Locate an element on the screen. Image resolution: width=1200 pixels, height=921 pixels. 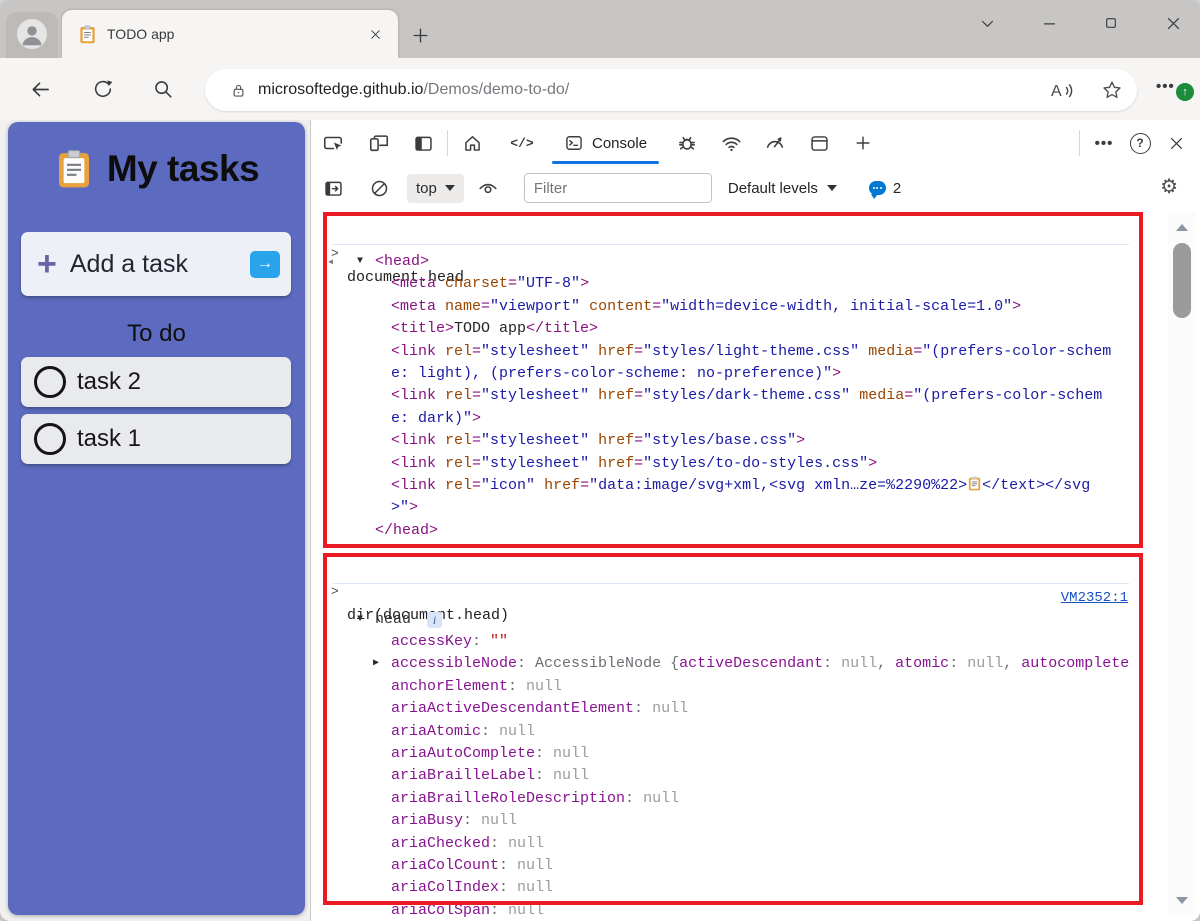
object-property-row: ariaBusy: null is located at coordinates (454, 821).